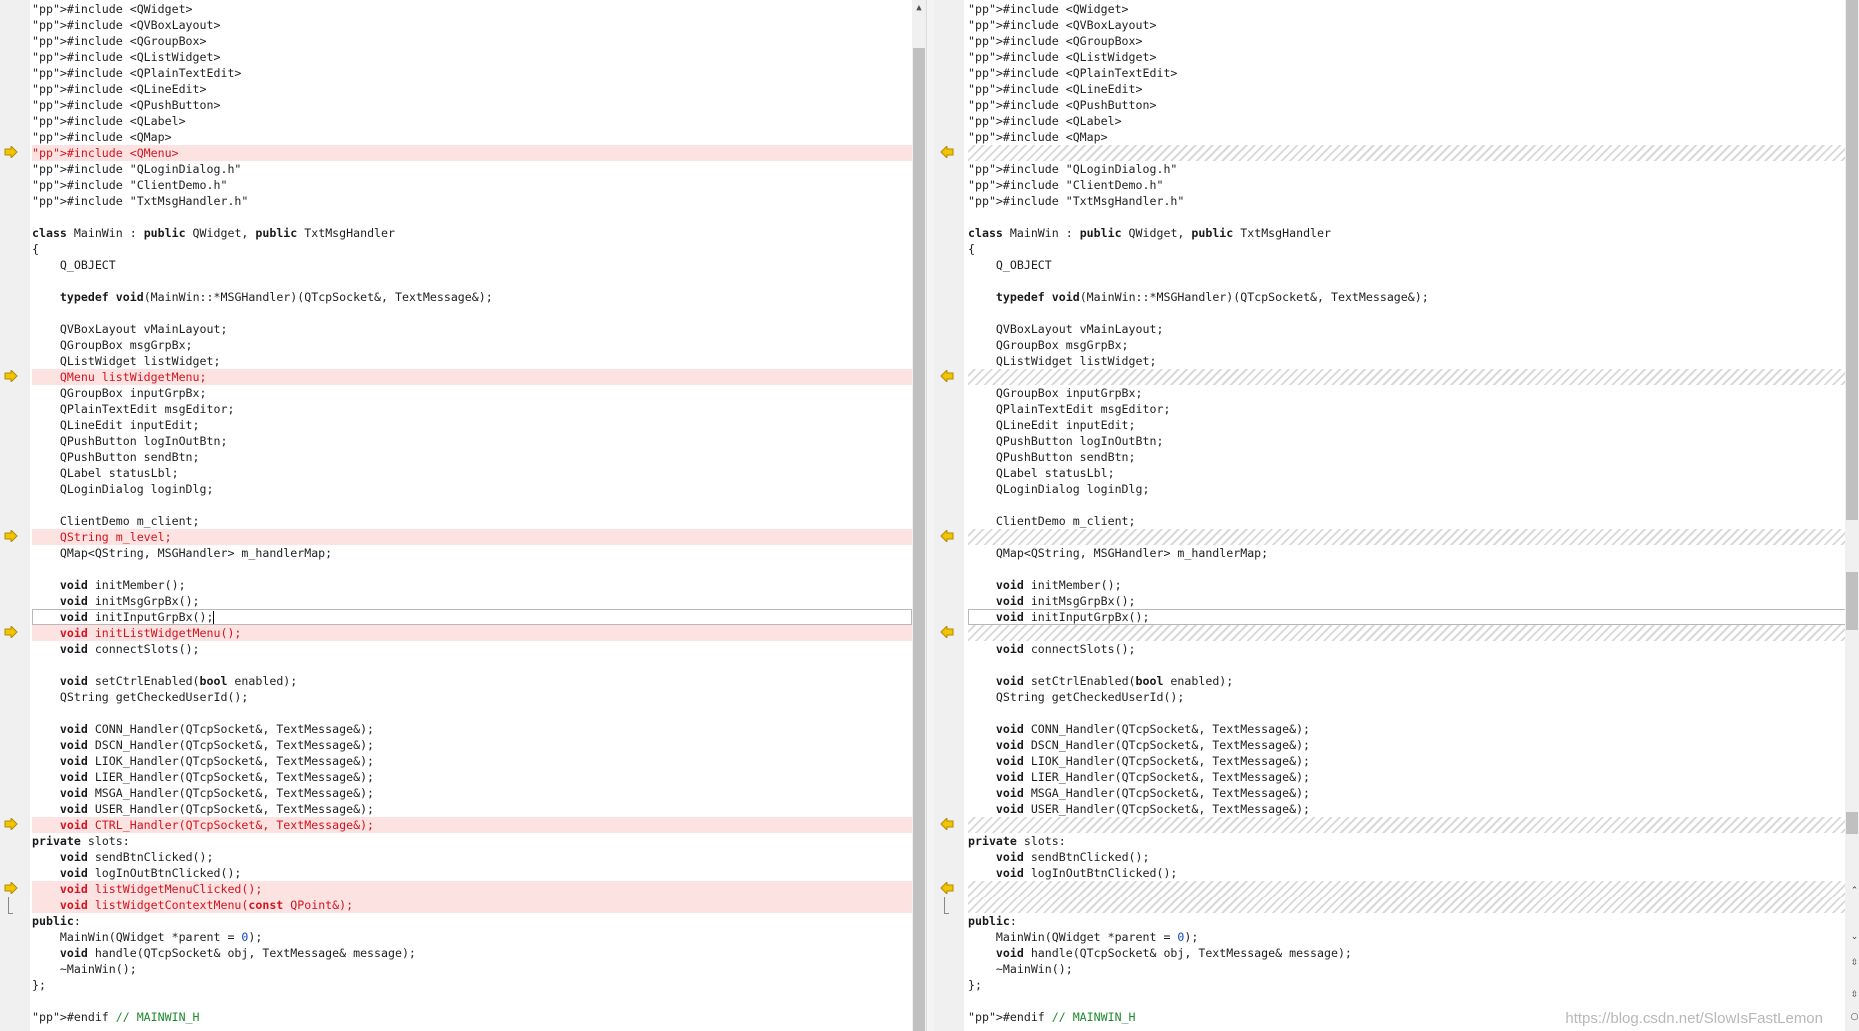  I want to click on code-line: ClientDemo m_client;, so click(1409, 521).